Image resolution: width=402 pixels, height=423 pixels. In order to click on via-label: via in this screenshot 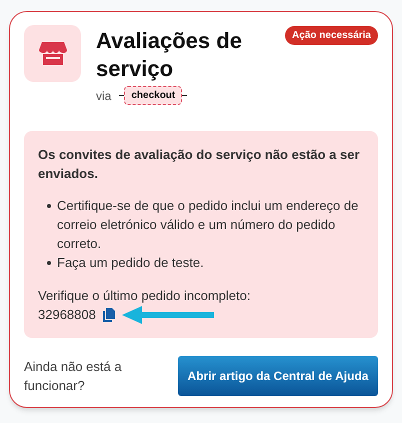, I will do `click(104, 96)`.